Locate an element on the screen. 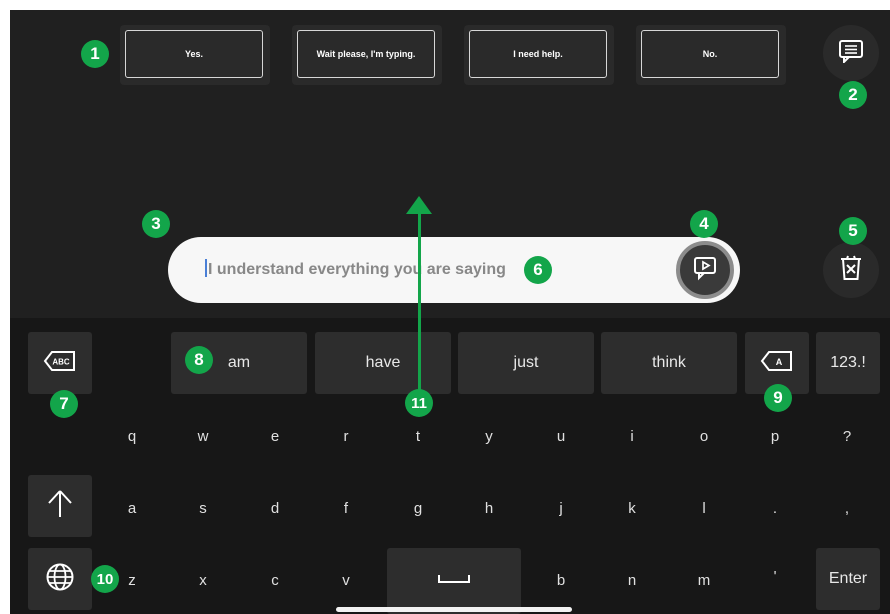  numbers-mode-key: 123.! is located at coordinates (848, 363).